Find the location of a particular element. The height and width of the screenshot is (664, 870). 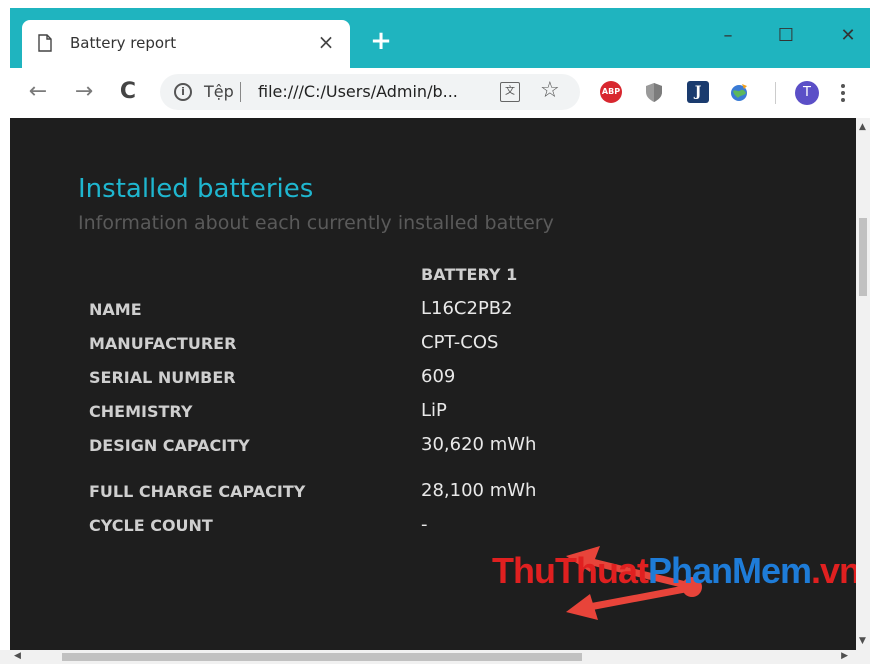

row-label-name: NAME is located at coordinates (115, 309).